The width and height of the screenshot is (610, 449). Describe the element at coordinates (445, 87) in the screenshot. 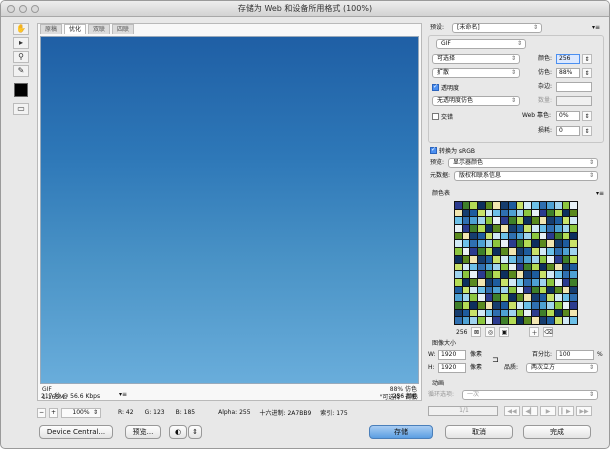

I see `transparency-checkbox: 透明度` at that location.